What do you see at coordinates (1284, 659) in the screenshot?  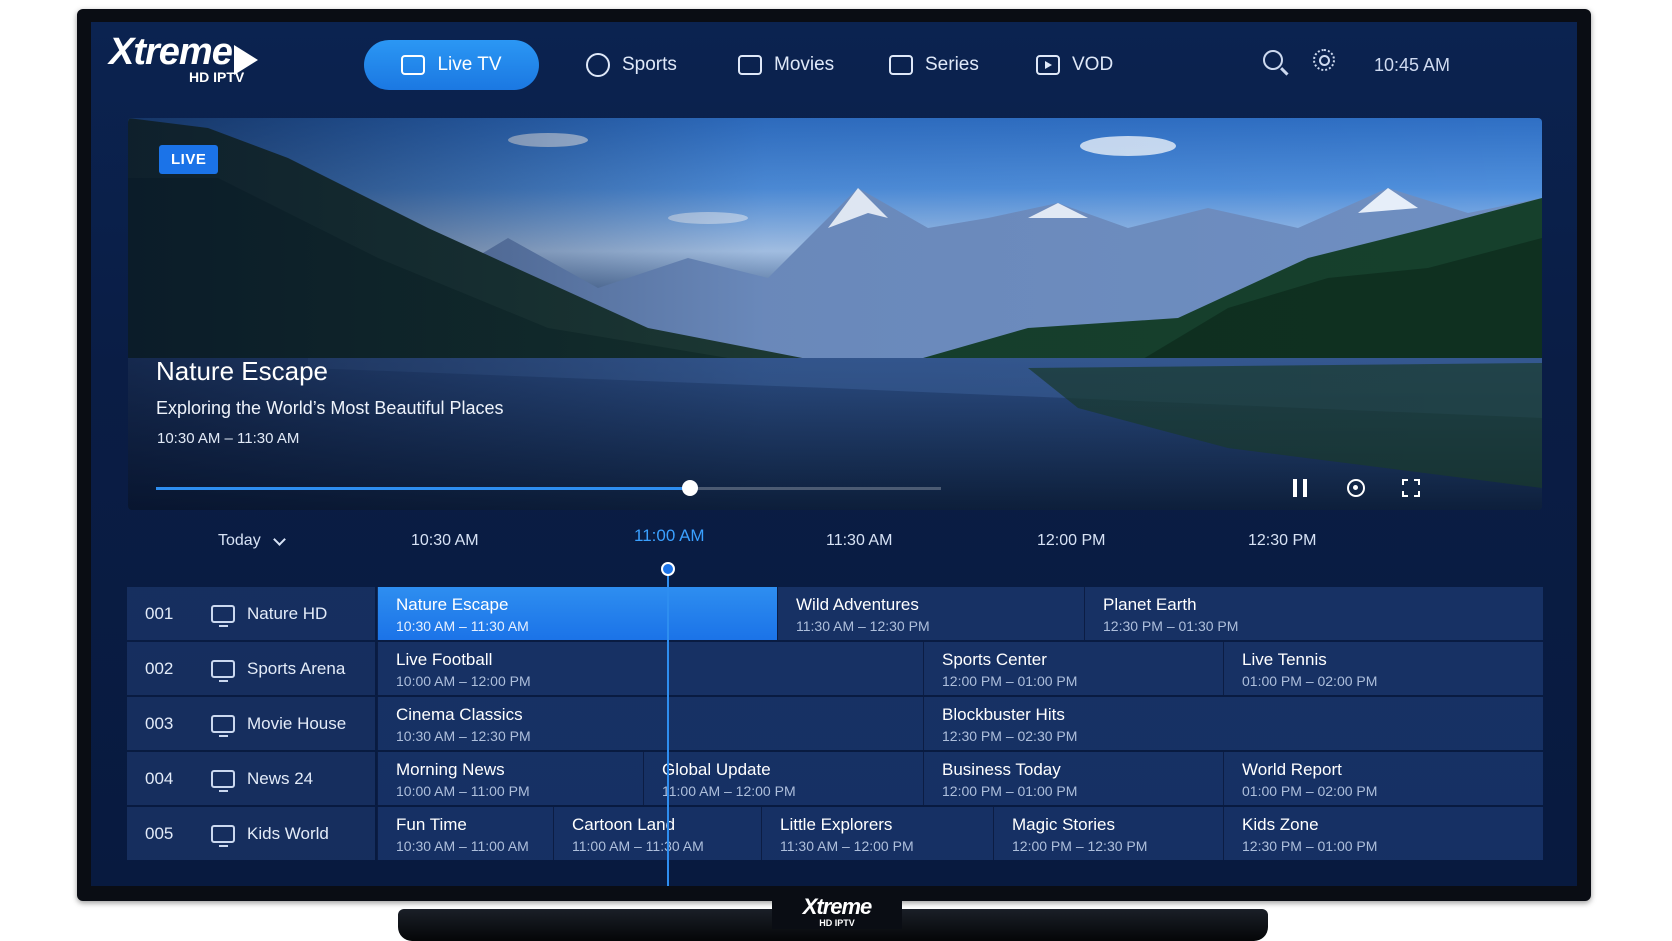 I see `program-title: Live Tennis` at bounding box center [1284, 659].